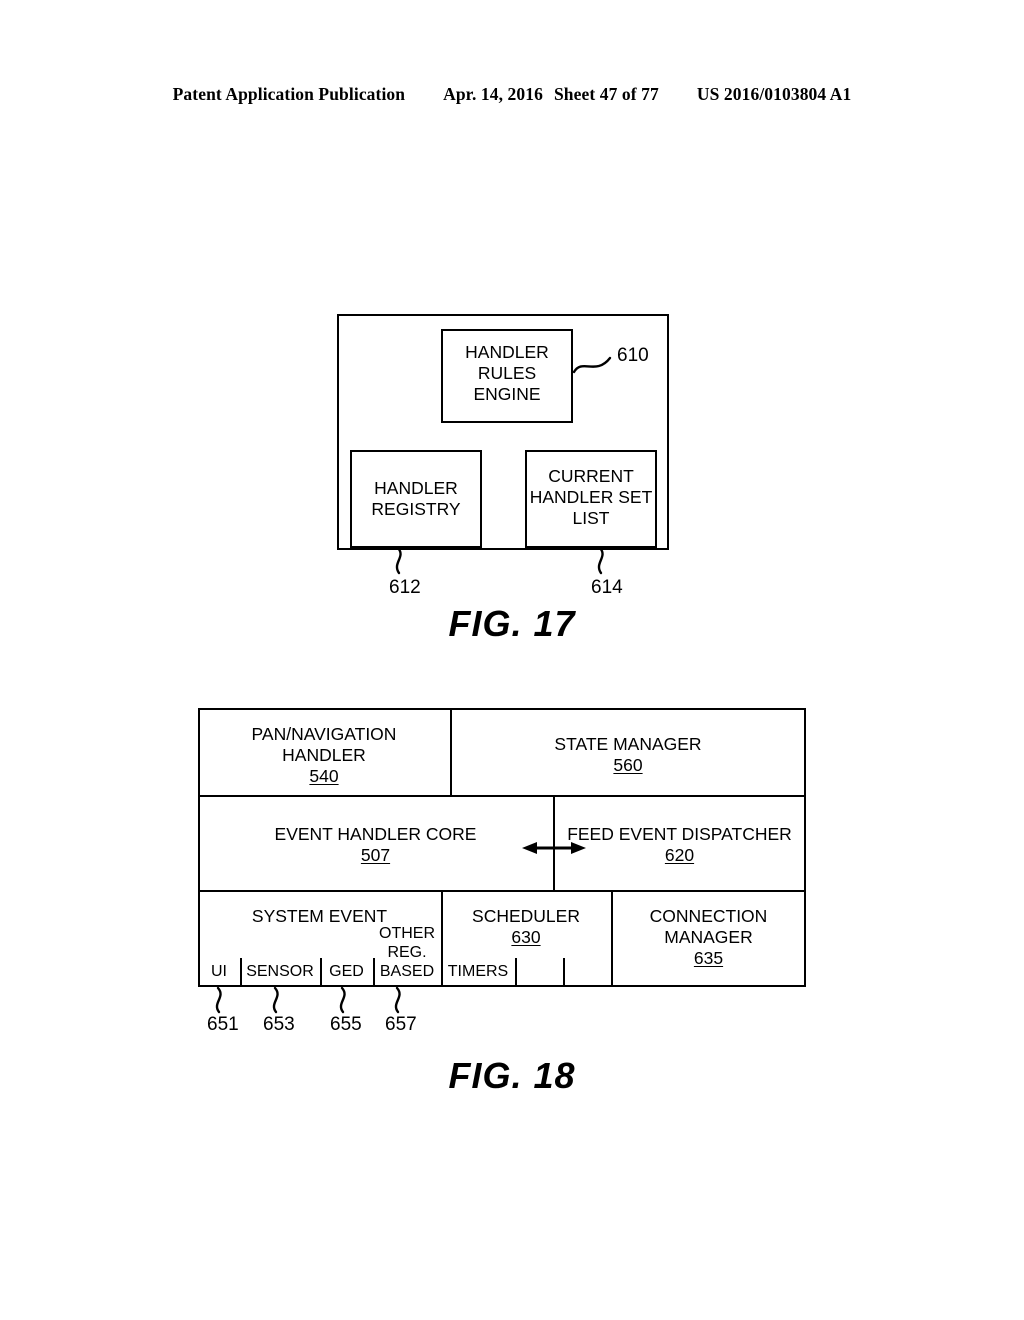  What do you see at coordinates (346, 1024) in the screenshot?
I see `reference-numeral-655: 655` at bounding box center [346, 1024].